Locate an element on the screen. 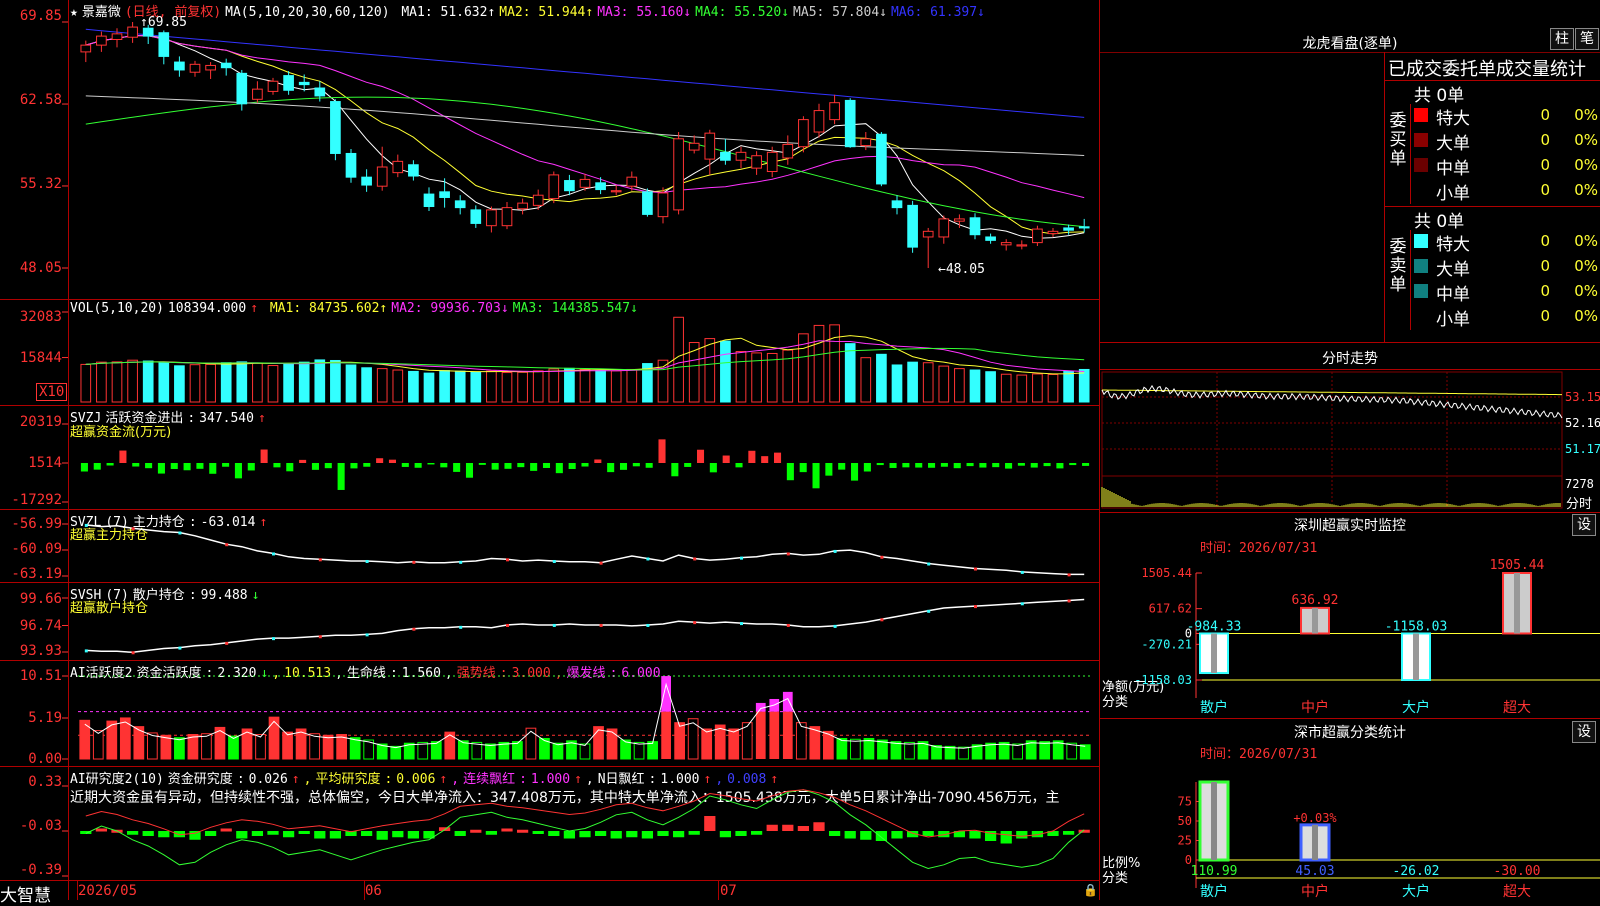 The image size is (1600, 906). stats-category-label: 中户 is located at coordinates (1315, 891).